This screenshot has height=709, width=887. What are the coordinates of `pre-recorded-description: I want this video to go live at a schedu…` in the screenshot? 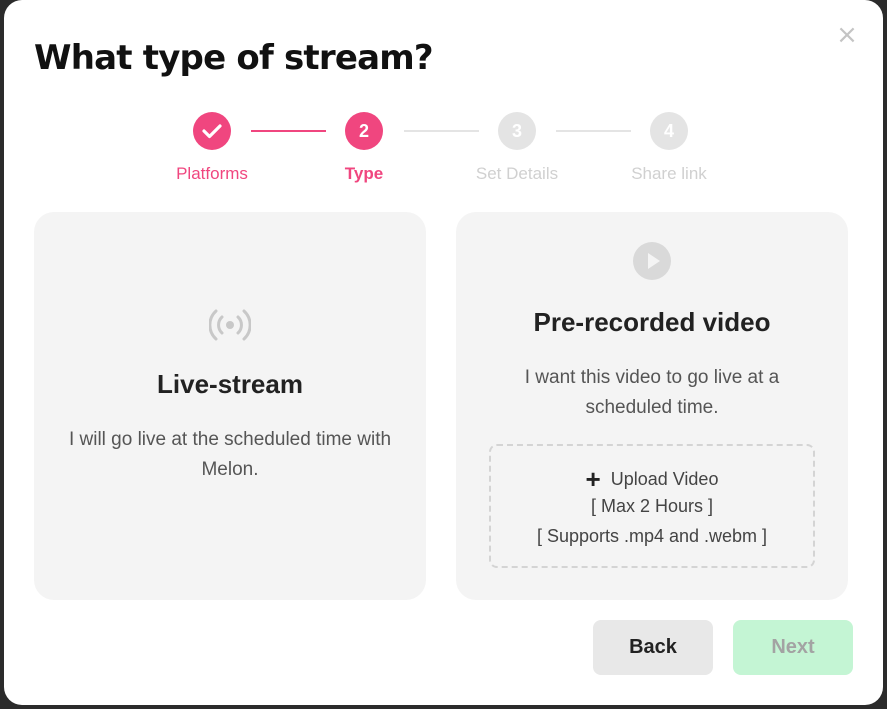 It's located at (652, 392).